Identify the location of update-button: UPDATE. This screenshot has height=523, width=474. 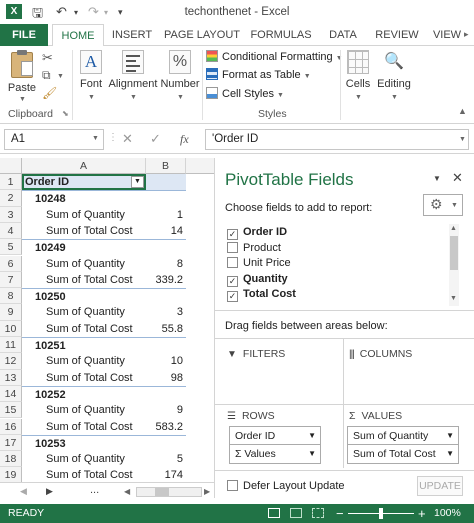
(440, 486).